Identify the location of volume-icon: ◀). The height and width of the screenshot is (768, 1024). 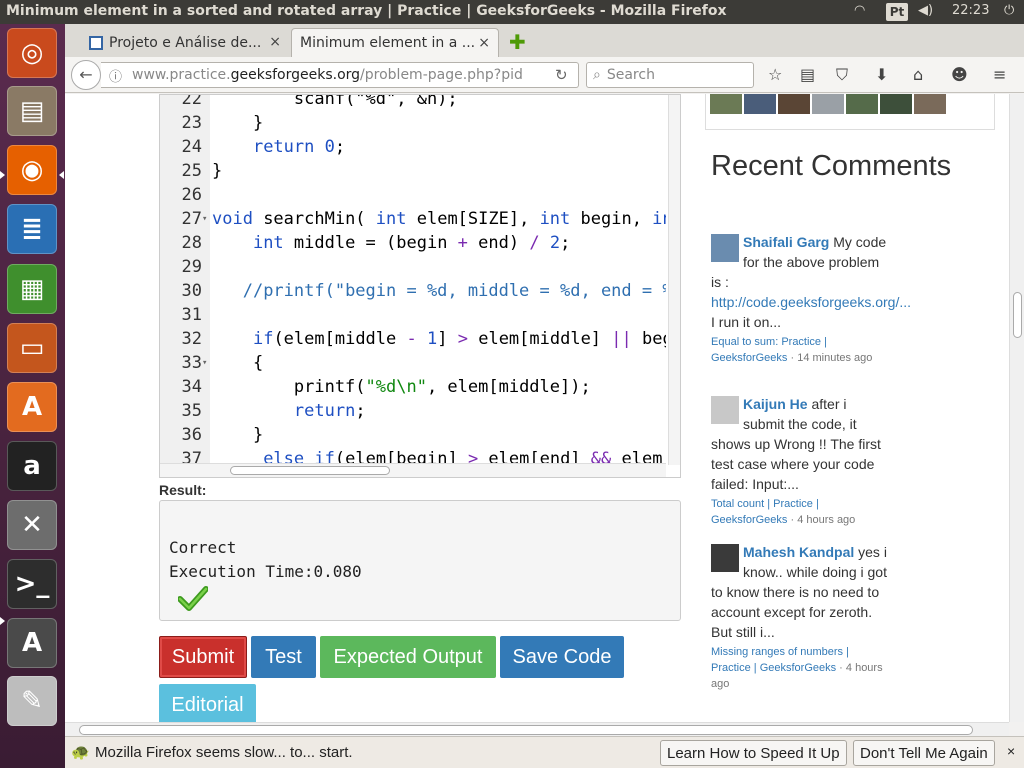
(925, 10).